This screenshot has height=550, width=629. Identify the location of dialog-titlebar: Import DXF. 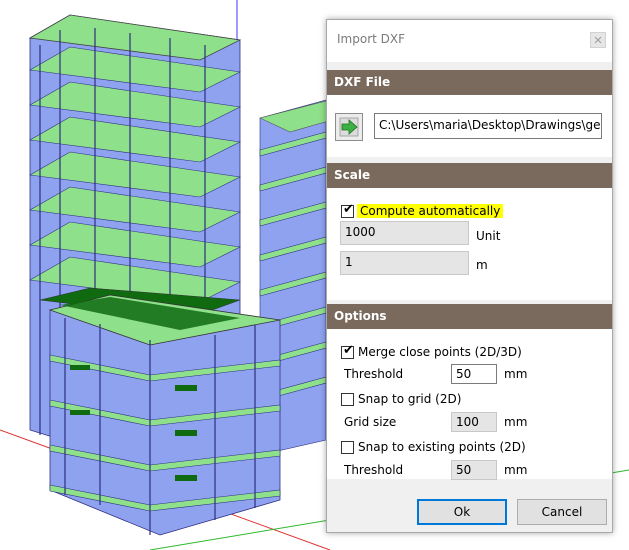
(469, 41).